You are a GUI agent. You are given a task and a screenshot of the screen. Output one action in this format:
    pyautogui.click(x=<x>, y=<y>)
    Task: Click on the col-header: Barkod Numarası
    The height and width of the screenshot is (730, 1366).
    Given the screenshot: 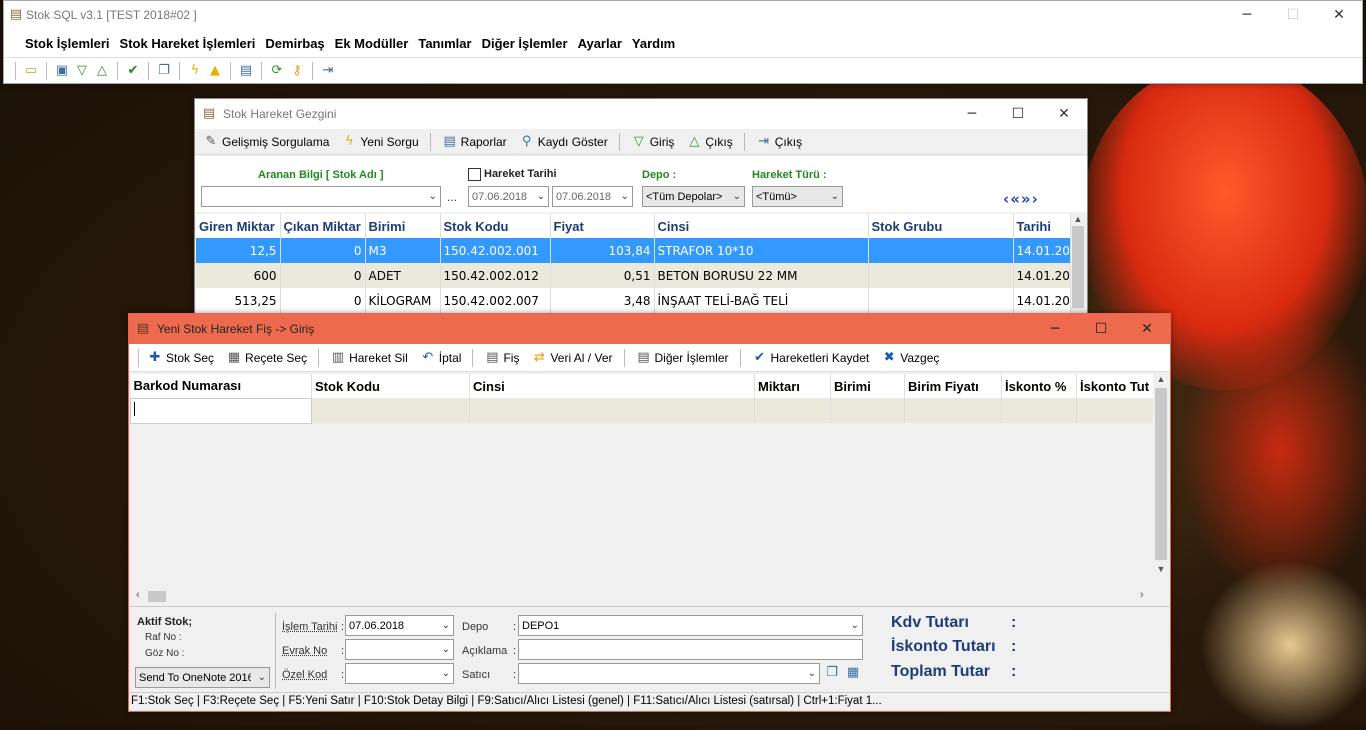 What is the action you would take?
    pyautogui.click(x=221, y=386)
    